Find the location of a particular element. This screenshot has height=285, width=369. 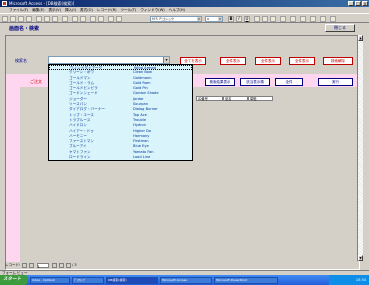

window-title-bar: Microsoft Access - [DB検索(検索)] _ □ × is located at coordinates (184, 3).